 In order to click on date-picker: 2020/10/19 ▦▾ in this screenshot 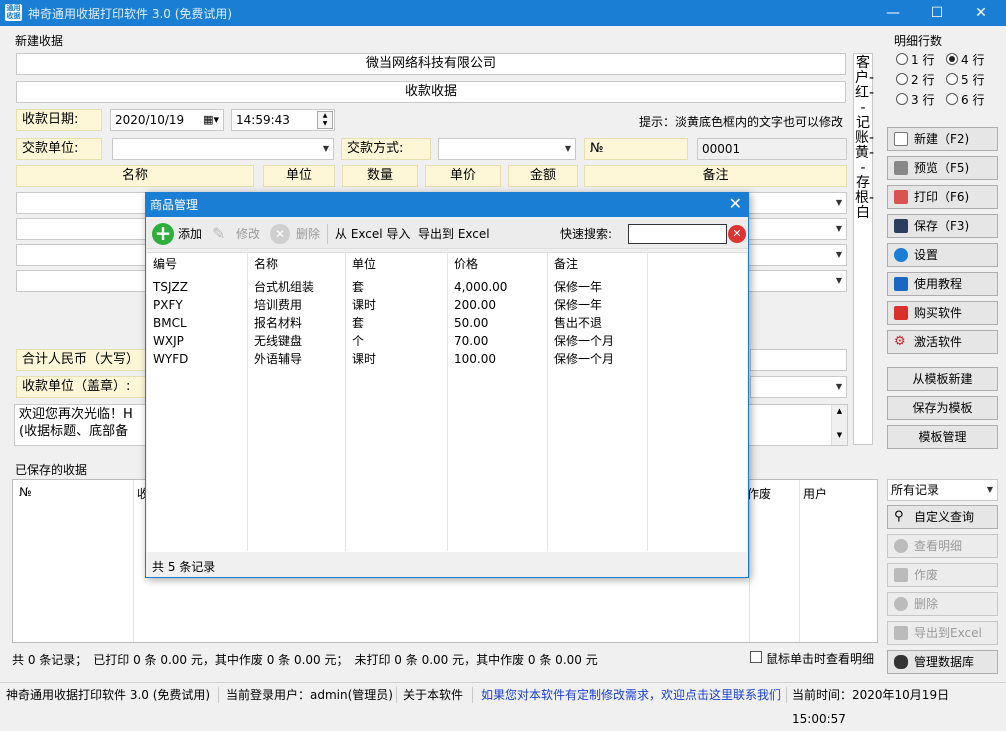, I will do `click(167, 120)`.